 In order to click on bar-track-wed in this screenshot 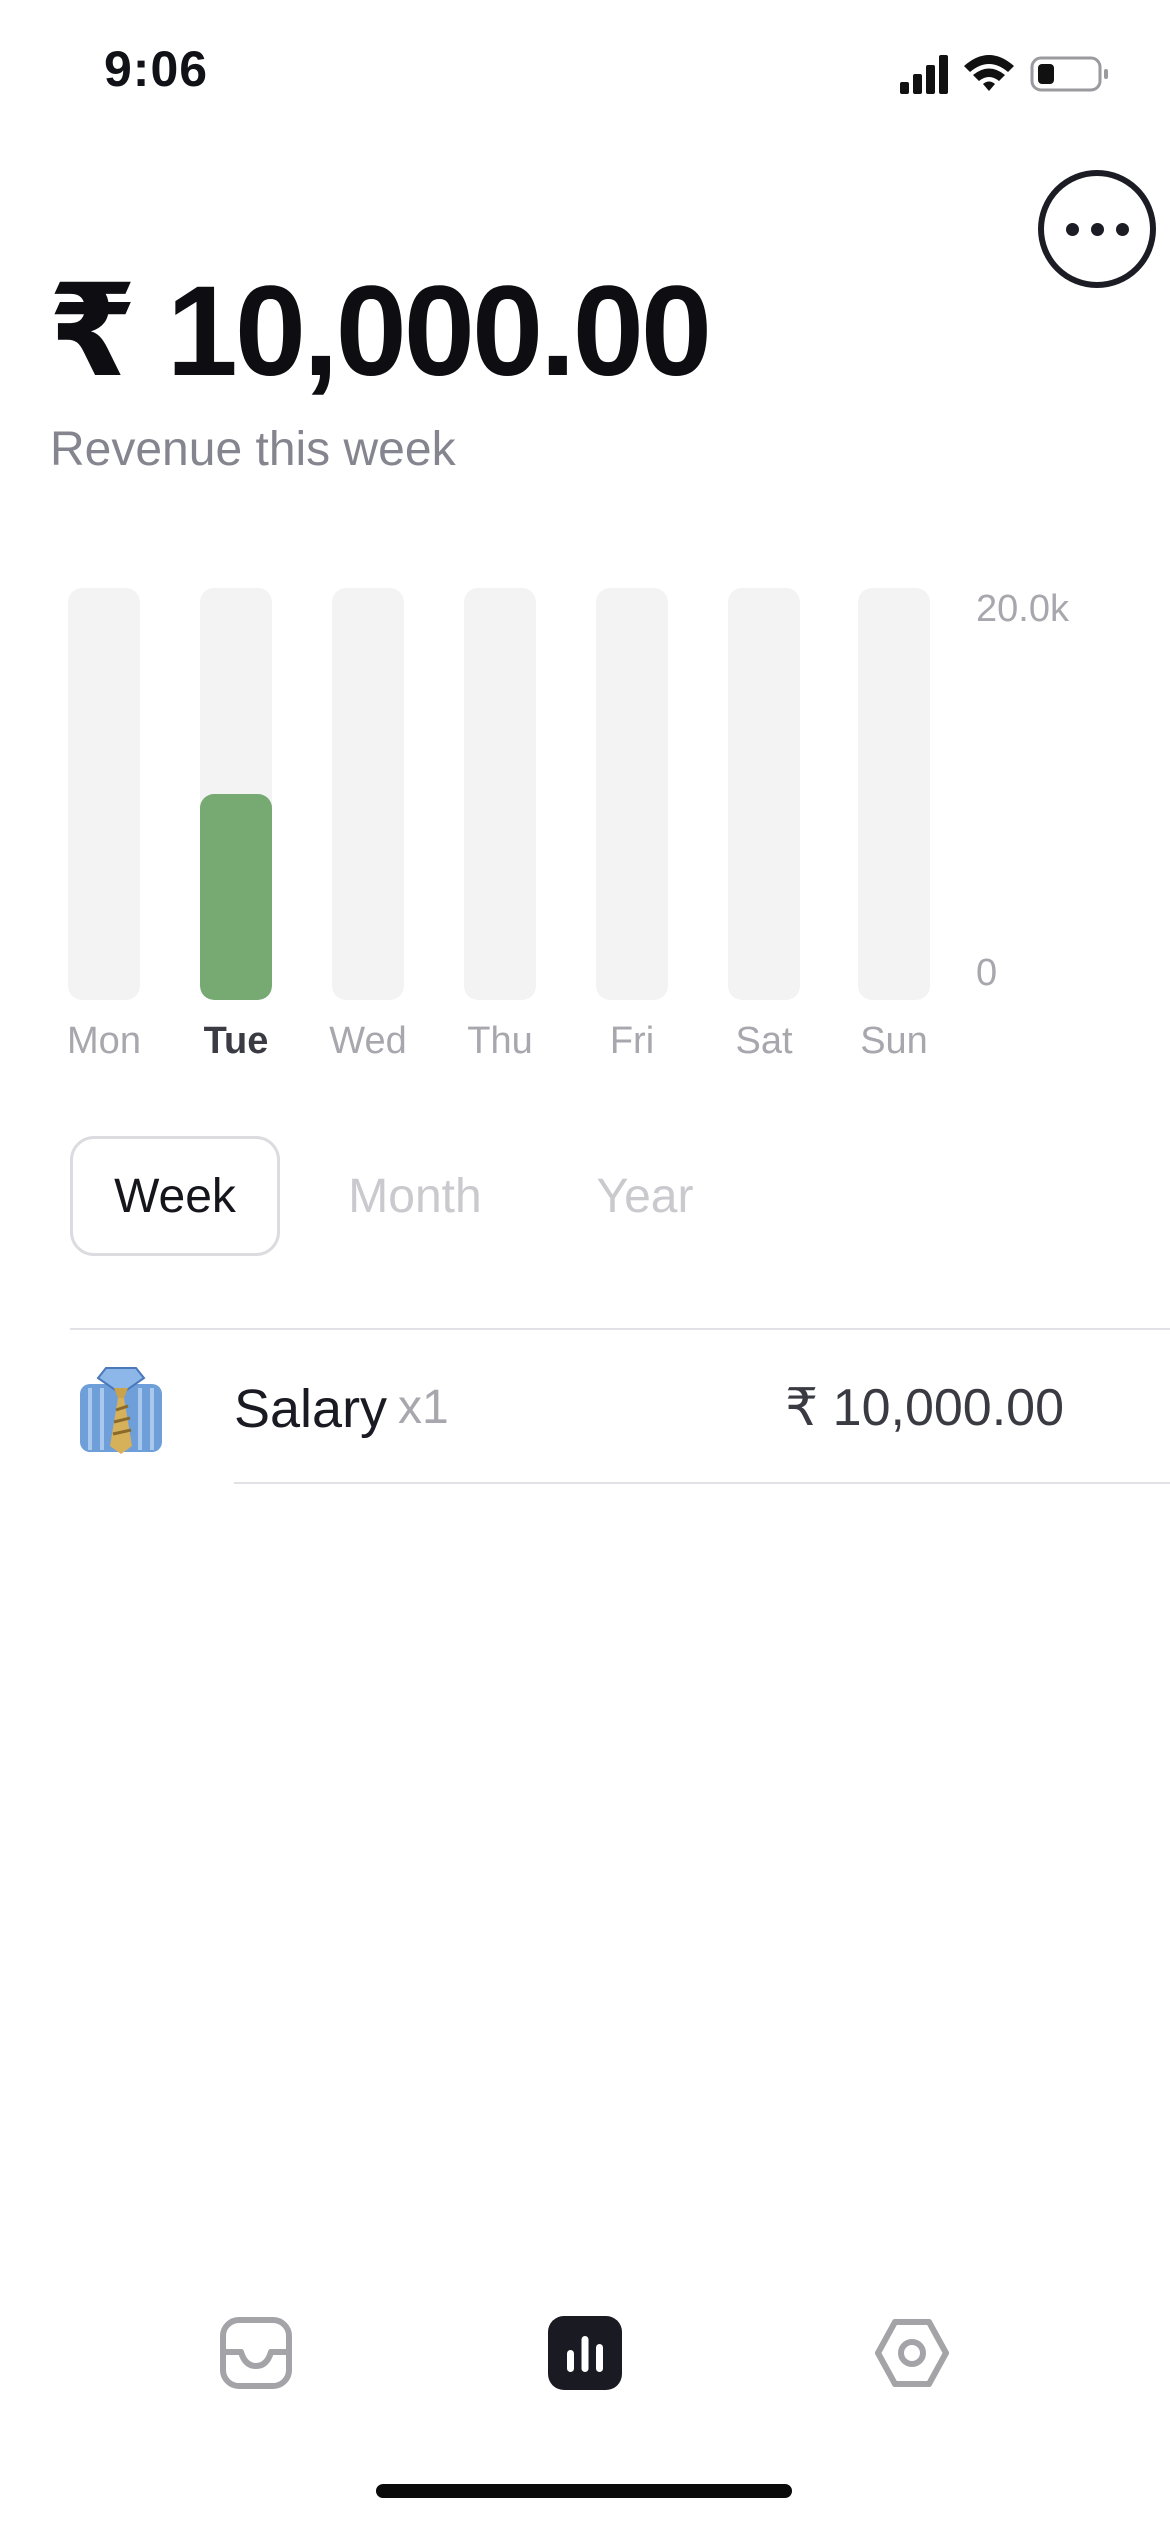, I will do `click(368, 794)`.